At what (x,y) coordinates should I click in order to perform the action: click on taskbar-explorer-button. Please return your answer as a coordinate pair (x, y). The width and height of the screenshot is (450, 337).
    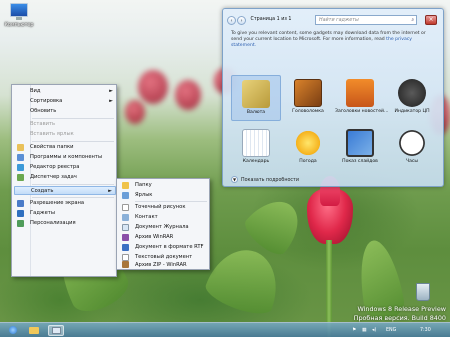
    Looking at the image, I should click on (34, 330).